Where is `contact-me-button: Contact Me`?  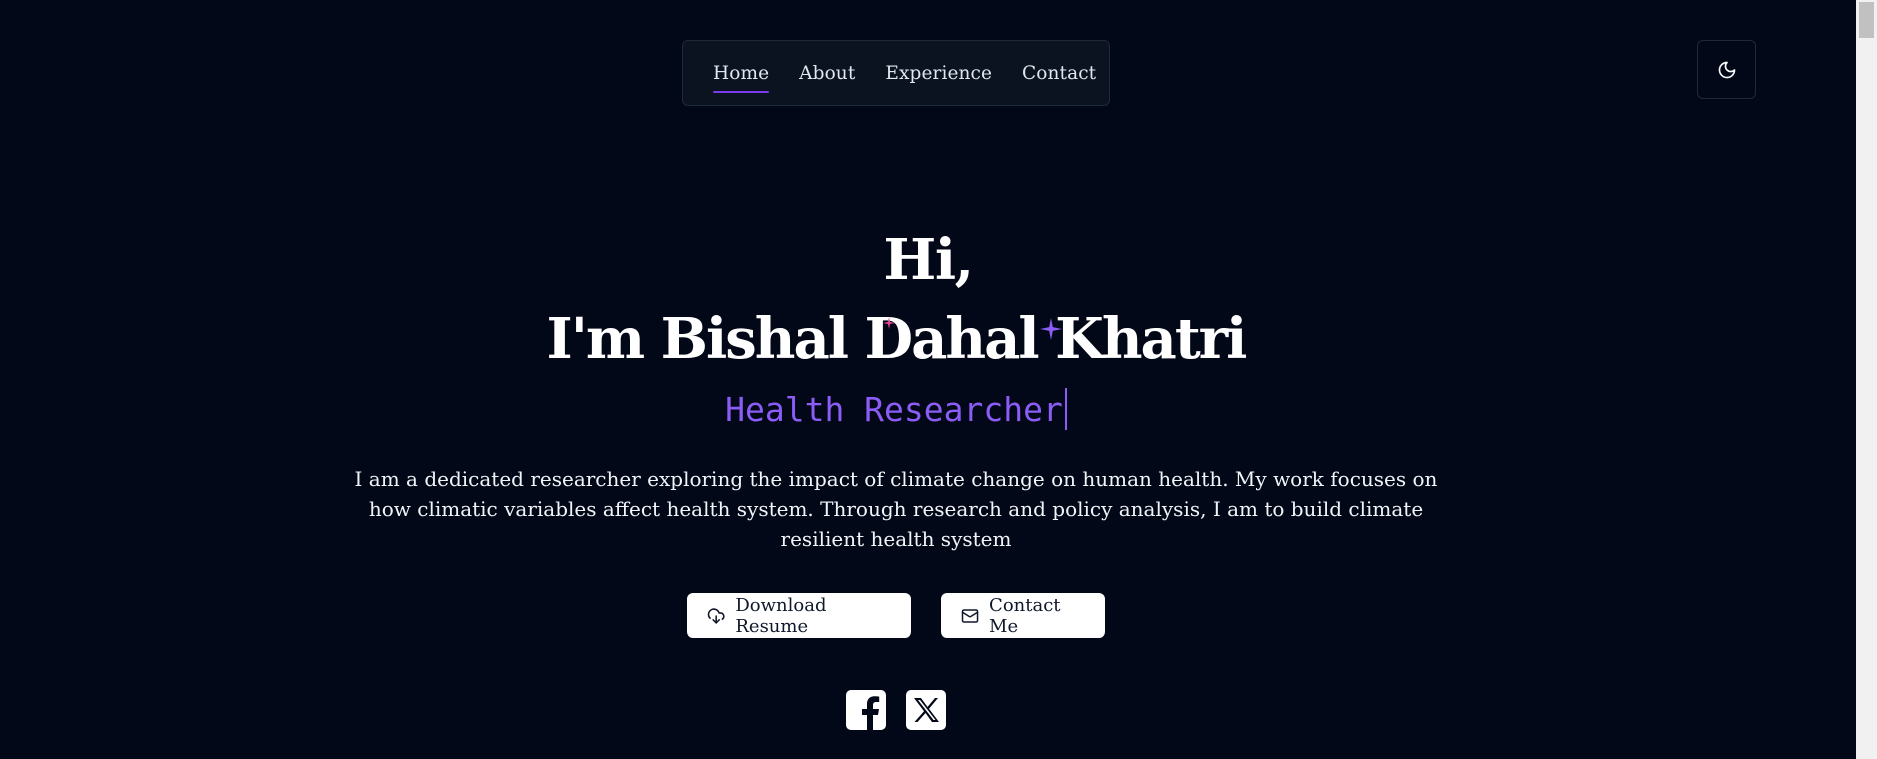 contact-me-button: Contact Me is located at coordinates (1023, 615).